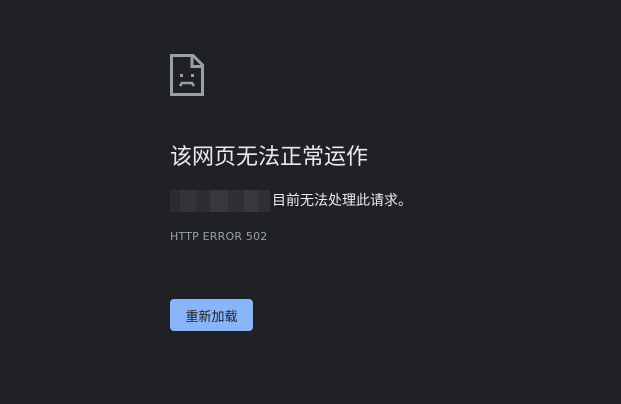 This screenshot has height=404, width=621. I want to click on page-title: 该网页无法正常运作, so click(269, 157).